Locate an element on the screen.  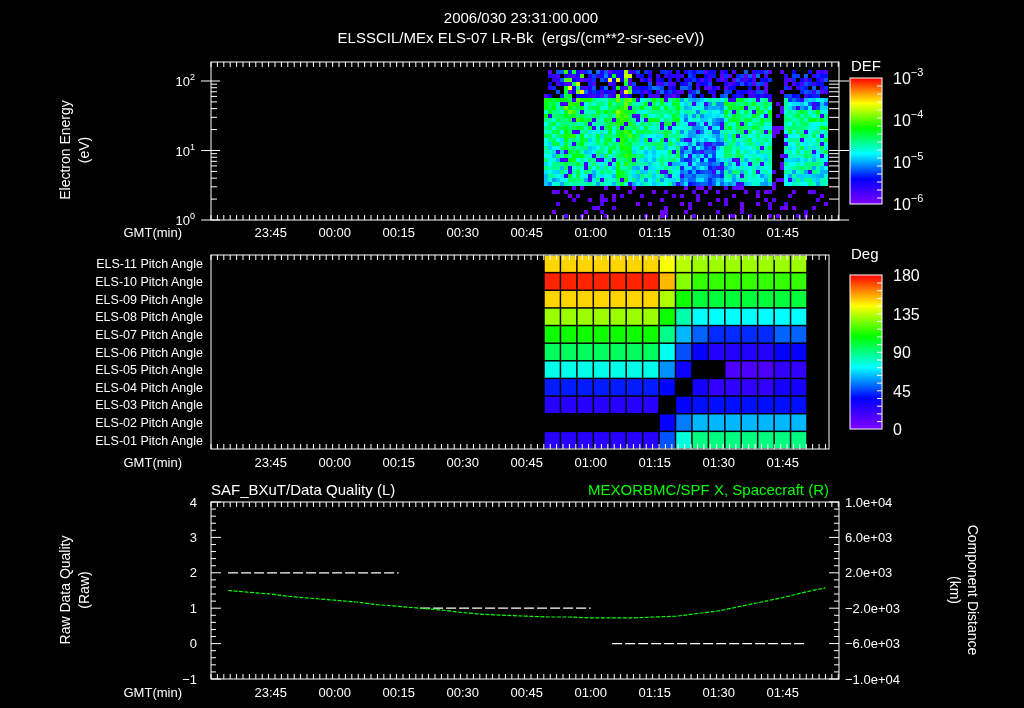
series-title: MEXORBMC/SPF X, Spacecraft (R) is located at coordinates (708, 489).